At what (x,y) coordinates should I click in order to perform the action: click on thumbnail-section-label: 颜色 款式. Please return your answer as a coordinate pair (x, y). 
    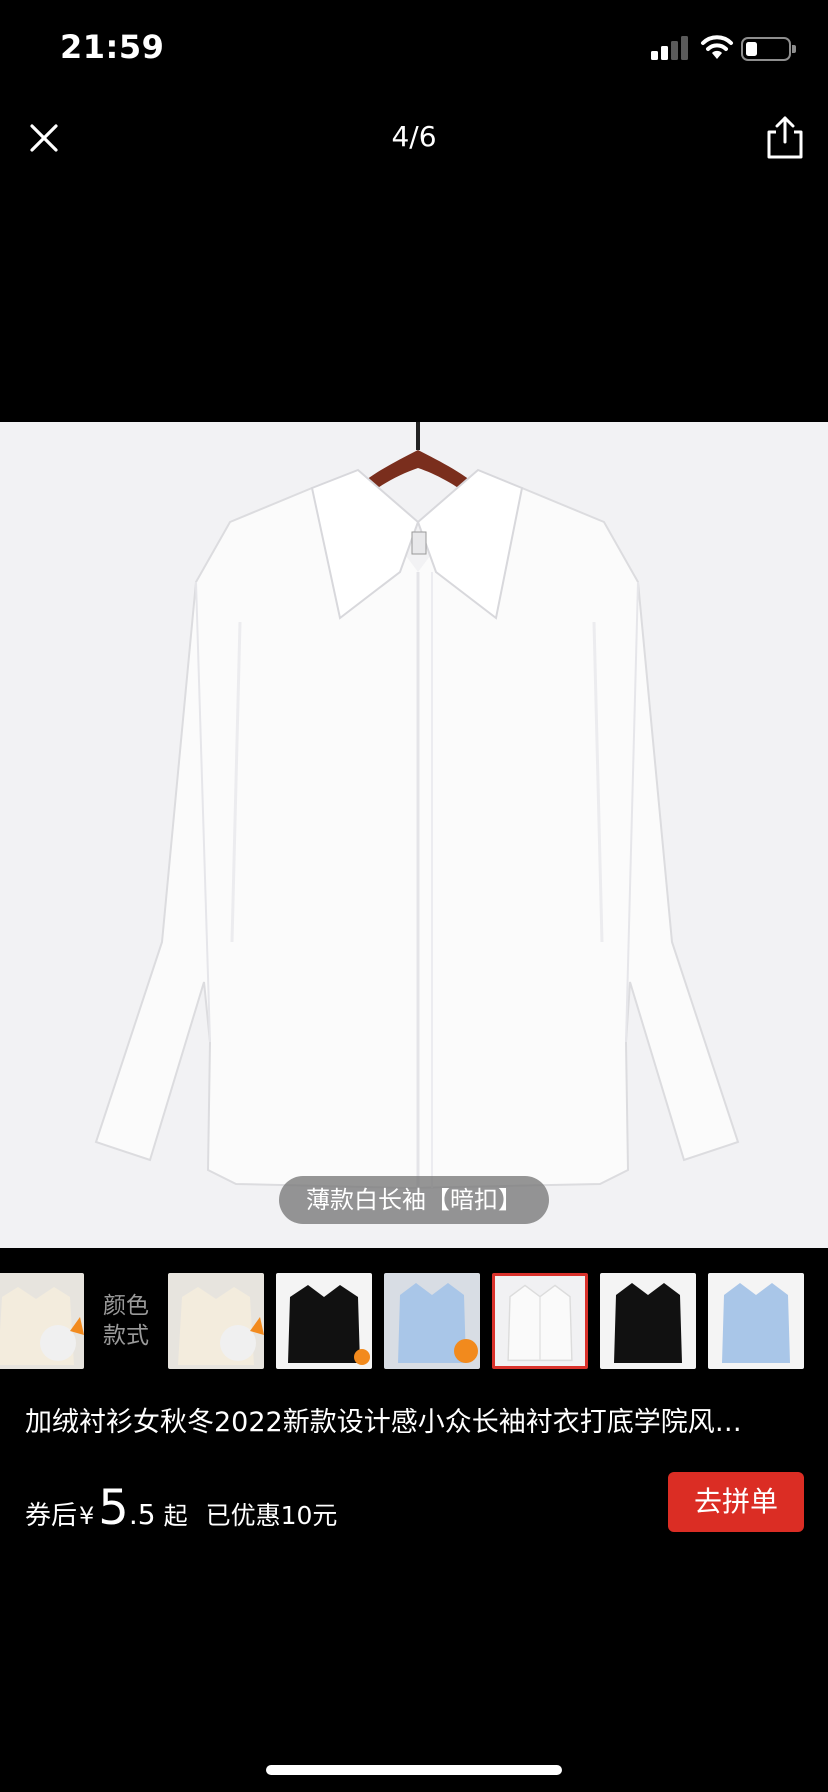
    Looking at the image, I should click on (126, 1321).